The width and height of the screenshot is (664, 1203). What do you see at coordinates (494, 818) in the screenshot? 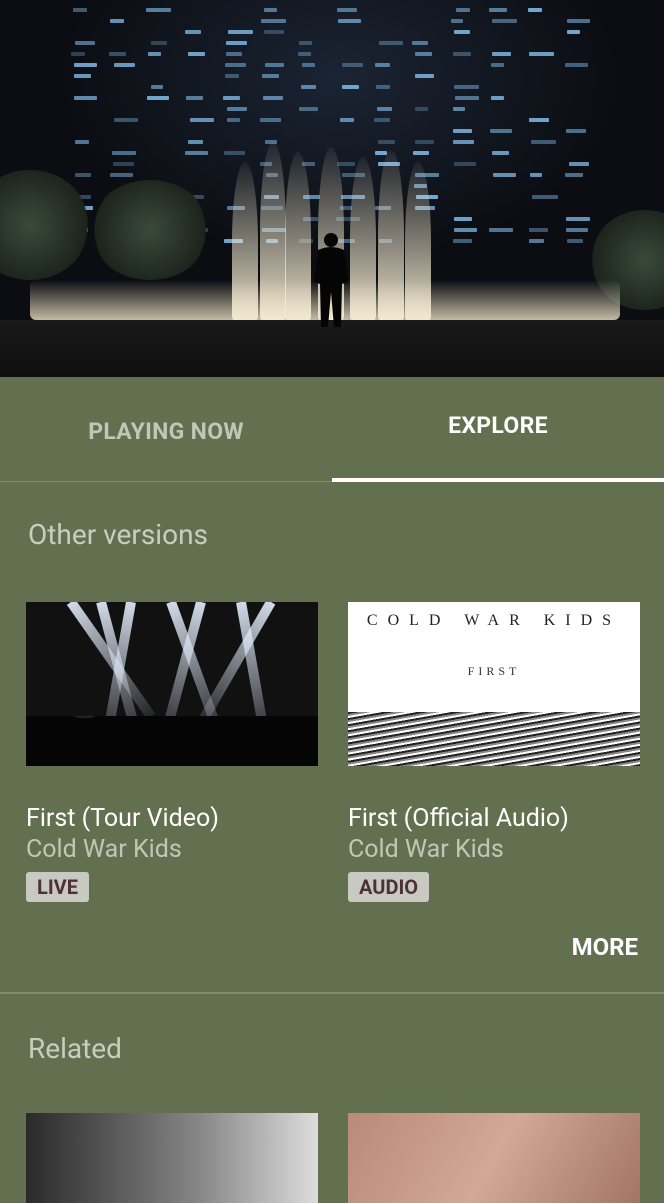
I see `video-title: First (Official Audio)` at bounding box center [494, 818].